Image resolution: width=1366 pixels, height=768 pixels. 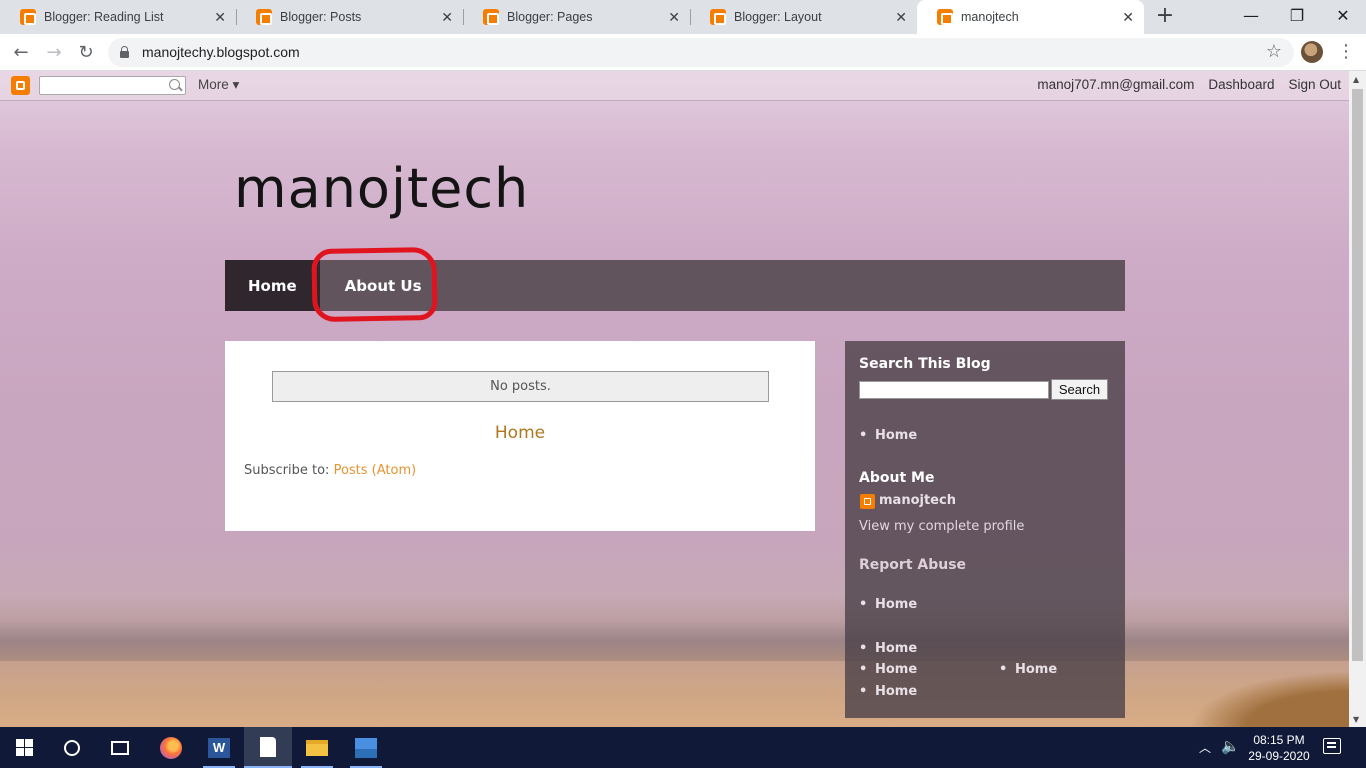 I want to click on tab-title: Blogger: Posts, so click(x=321, y=17).